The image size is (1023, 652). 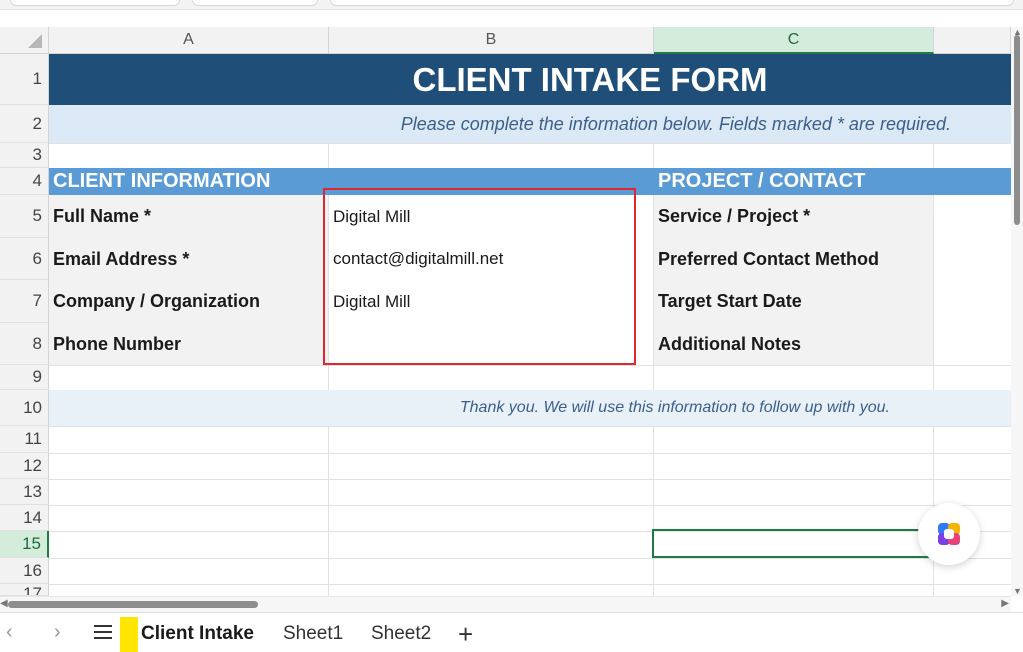 What do you see at coordinates (188, 301) in the screenshot?
I see `label-company: Company / Organization` at bounding box center [188, 301].